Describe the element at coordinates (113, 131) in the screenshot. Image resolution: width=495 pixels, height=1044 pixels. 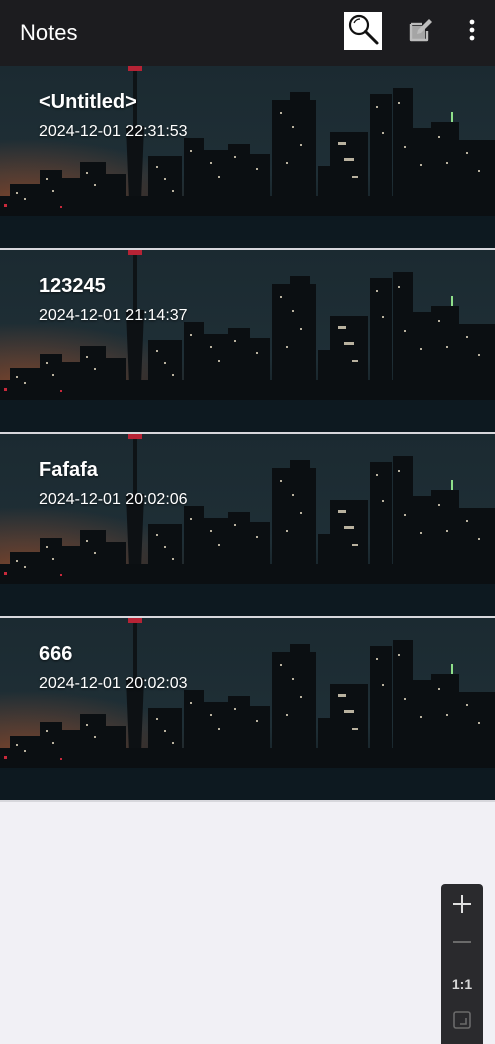
I see `note-timestamp: 2024-12-01 22:31:53` at that location.